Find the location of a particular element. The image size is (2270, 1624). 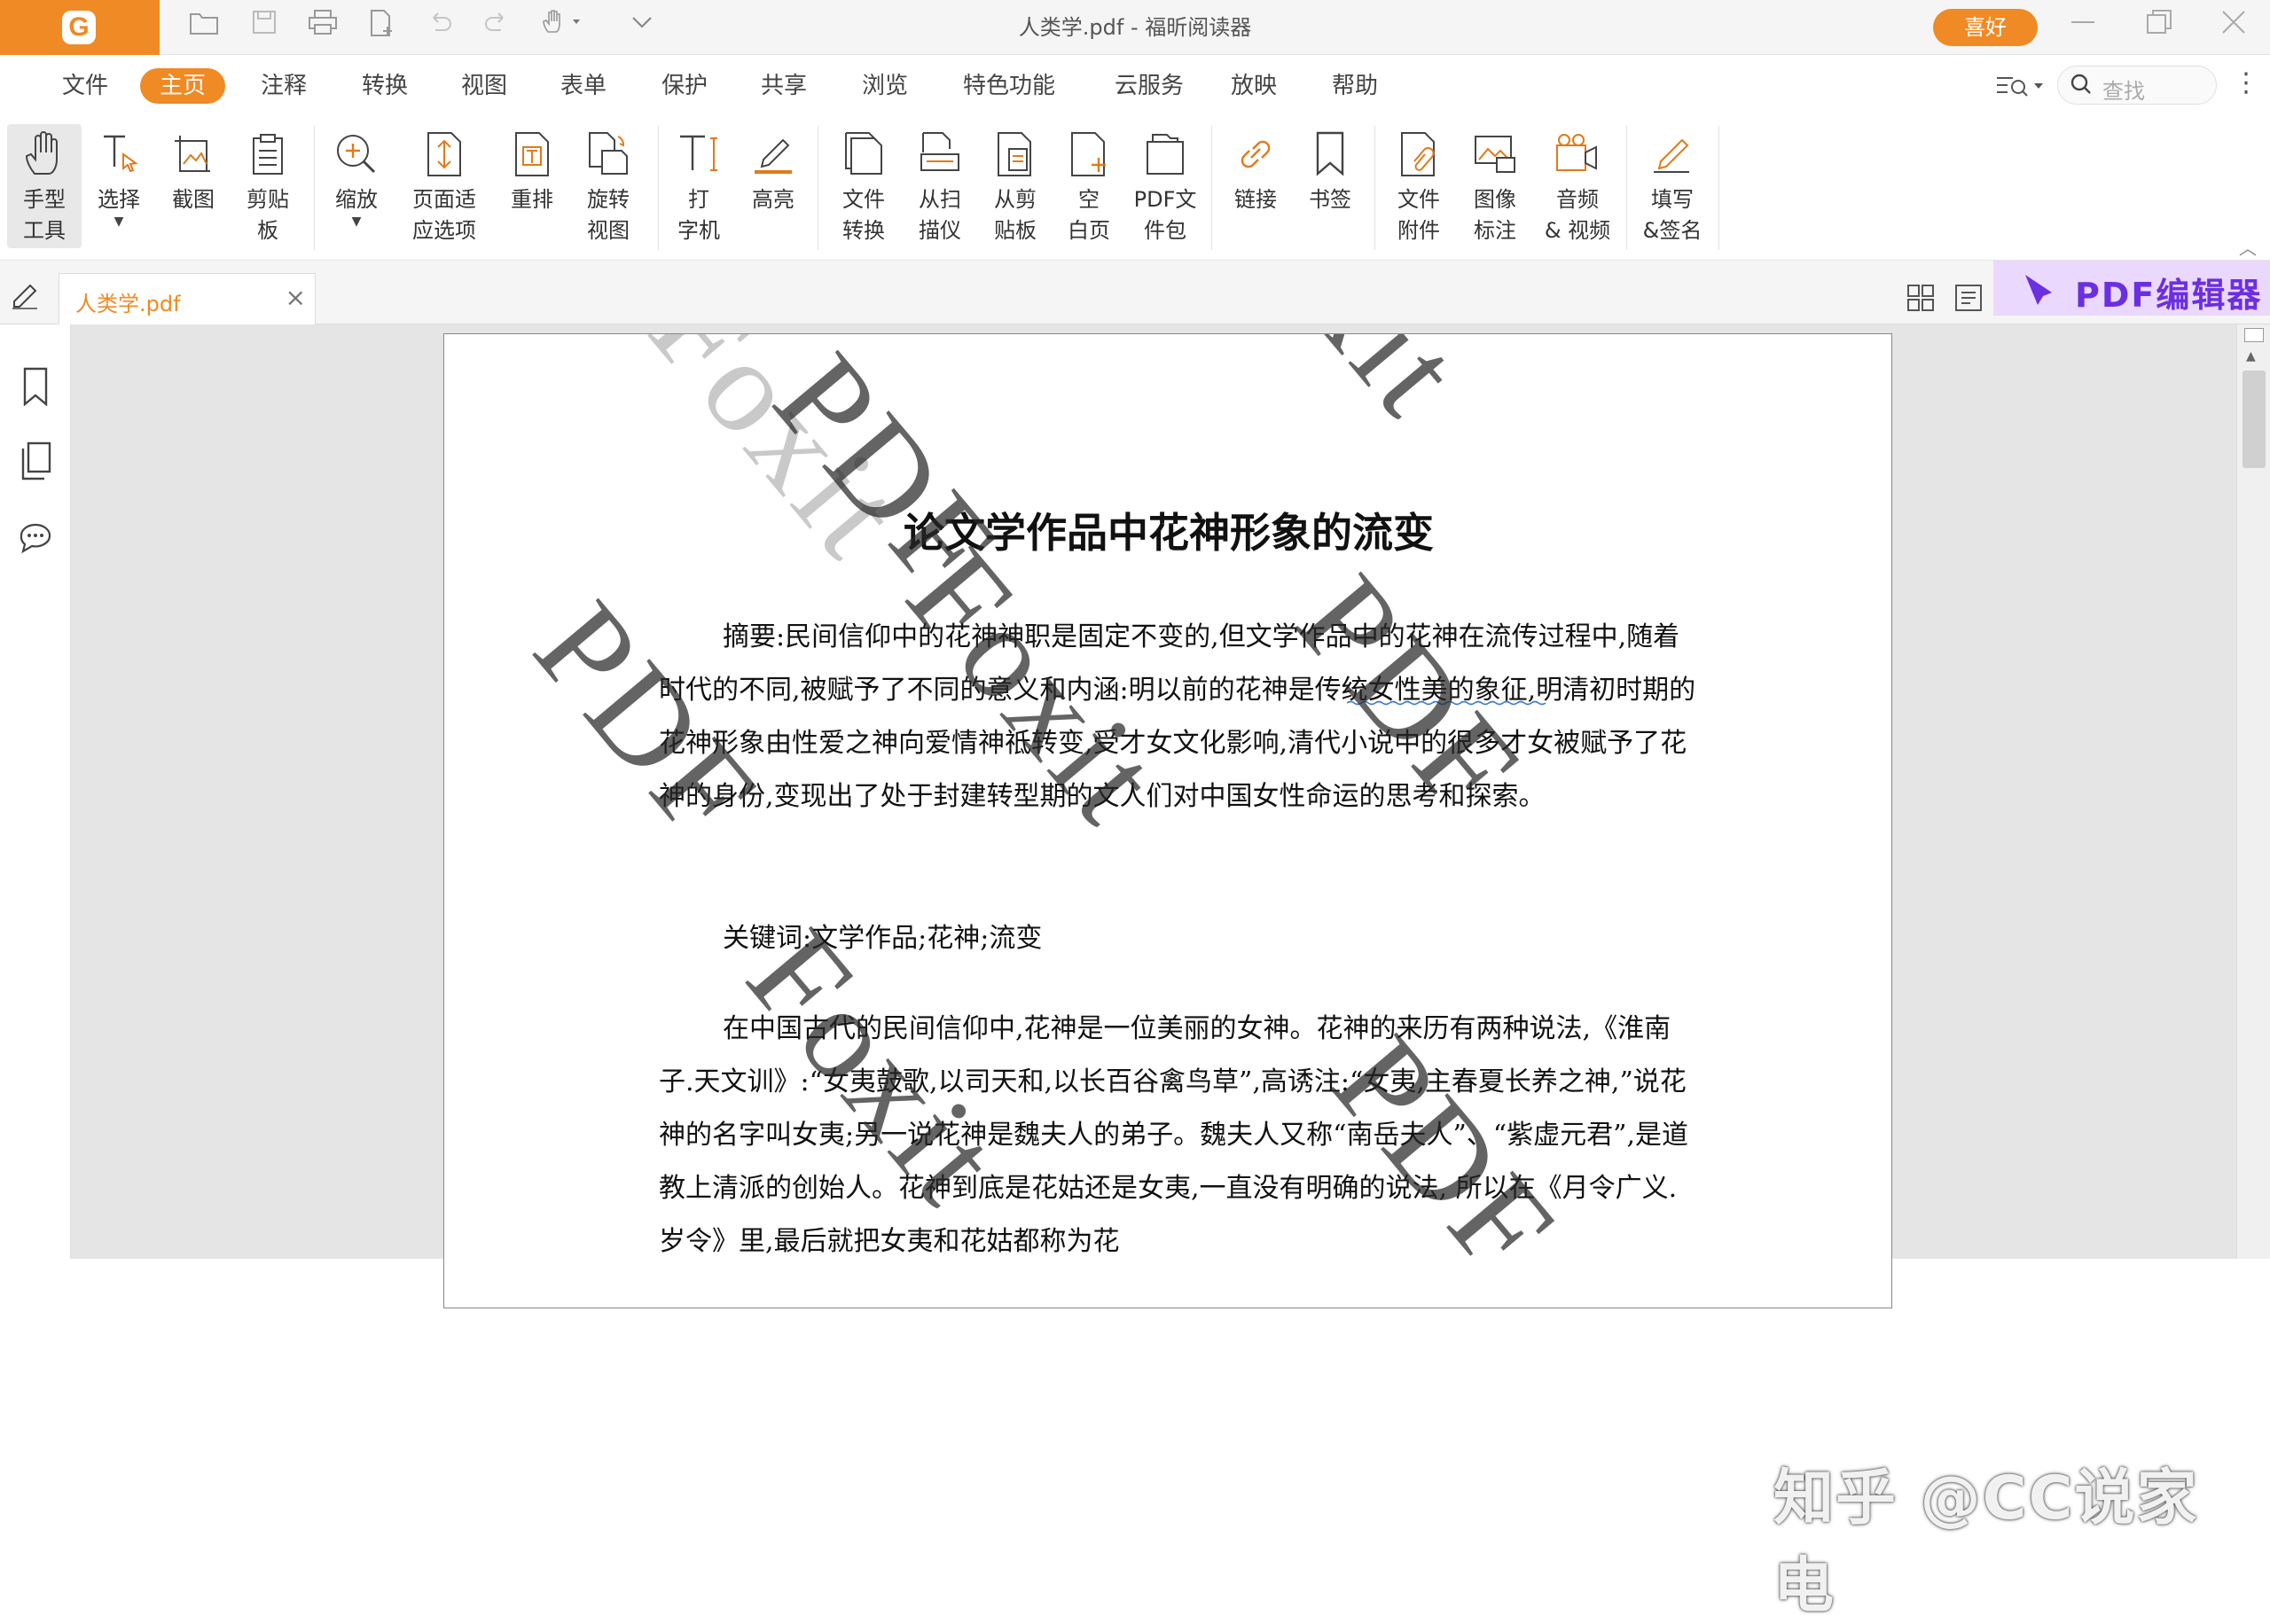

fit-page-icon is located at coordinates (444, 154).